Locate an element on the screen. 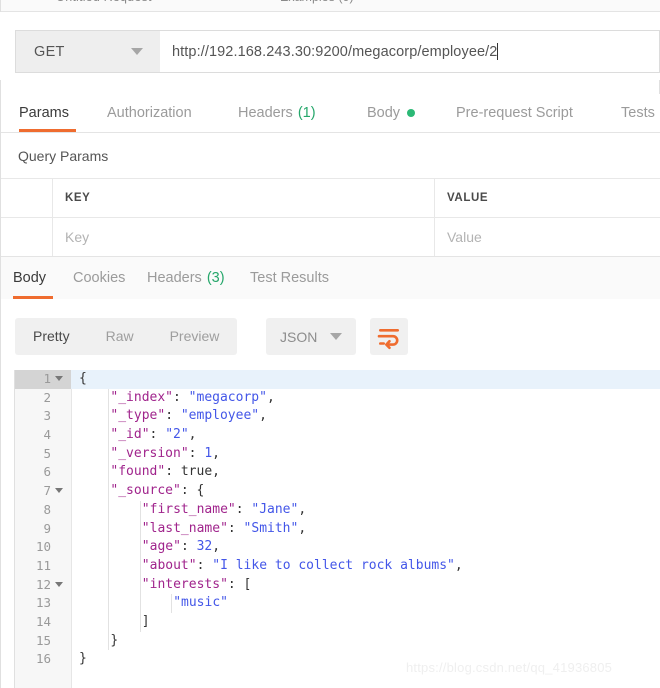  code-line-text: "first_name": "Jane", is located at coordinates (224, 510).